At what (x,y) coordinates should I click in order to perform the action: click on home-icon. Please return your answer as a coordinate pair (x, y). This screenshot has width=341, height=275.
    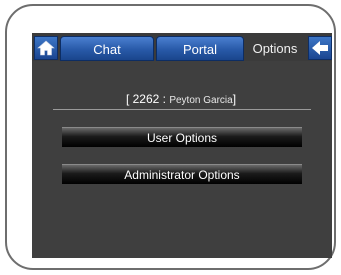
    Looking at the image, I should click on (46, 48).